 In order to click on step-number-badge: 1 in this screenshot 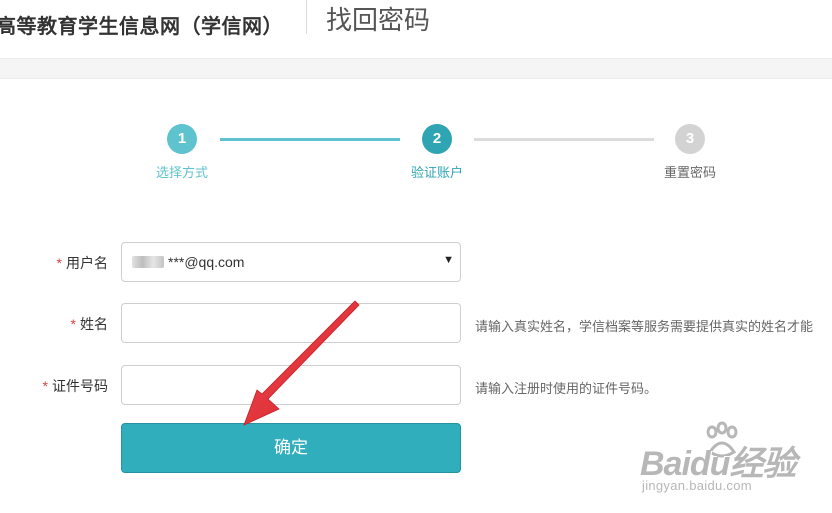, I will do `click(182, 139)`.